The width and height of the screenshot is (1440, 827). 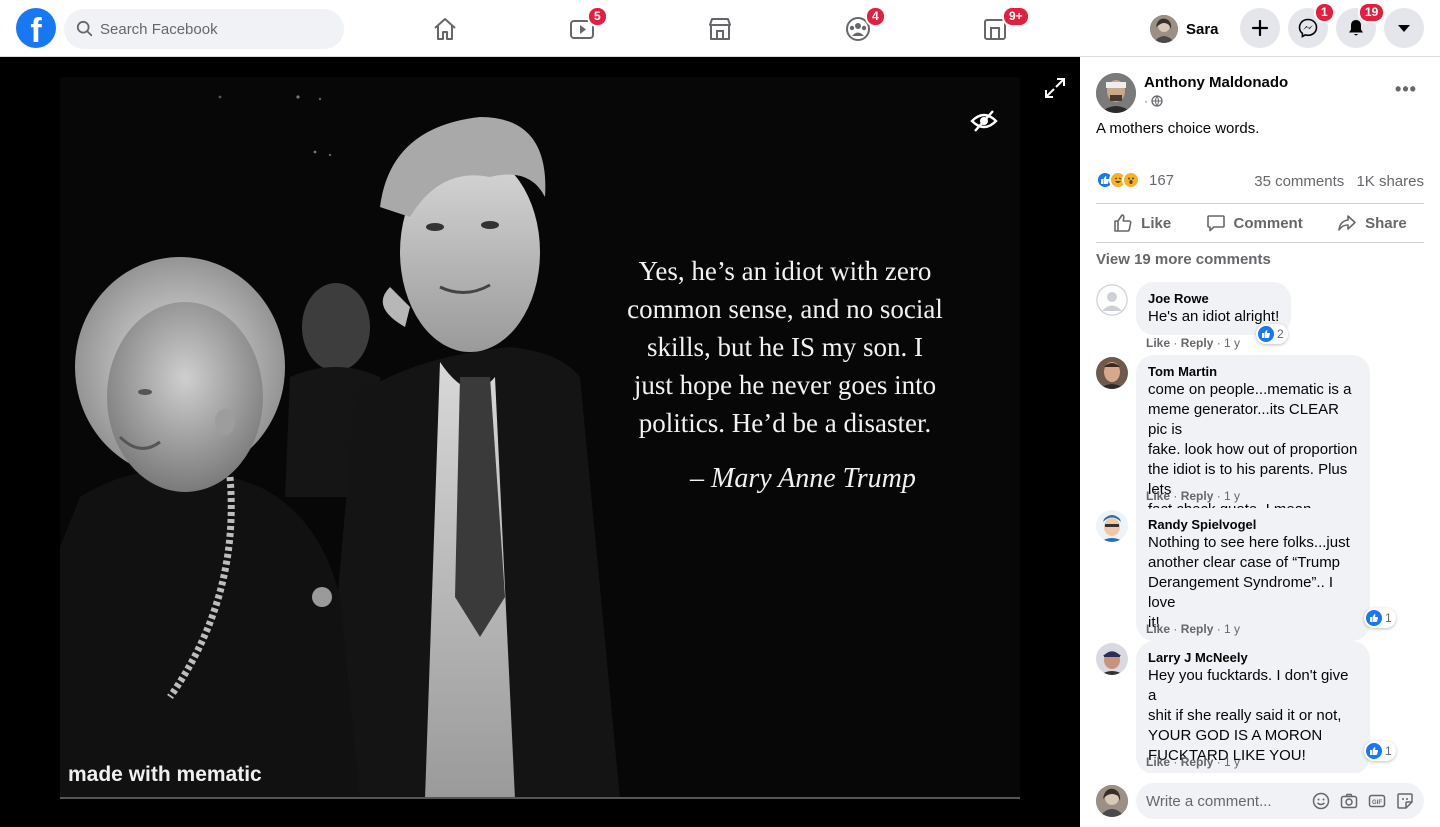 I want to click on comment-reaction-count: 2, so click(x=1280, y=334).